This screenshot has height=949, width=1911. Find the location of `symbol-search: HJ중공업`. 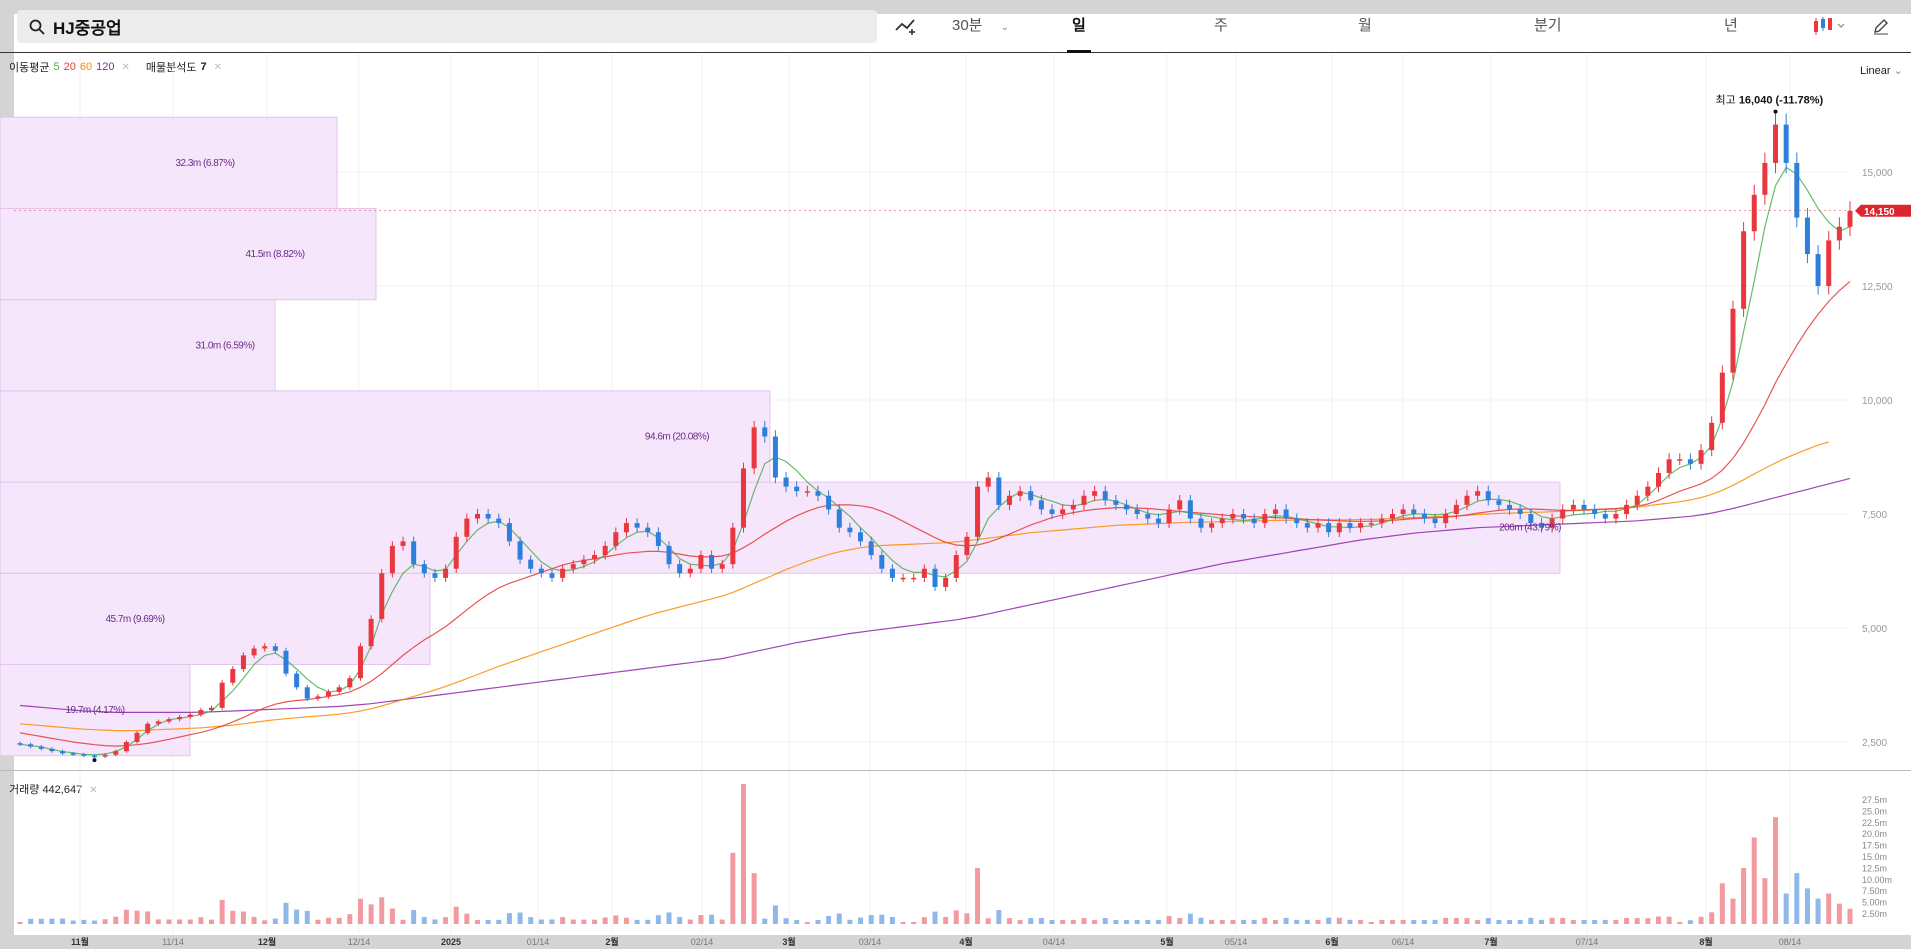

symbol-search: HJ중공업 is located at coordinates (447, 26).